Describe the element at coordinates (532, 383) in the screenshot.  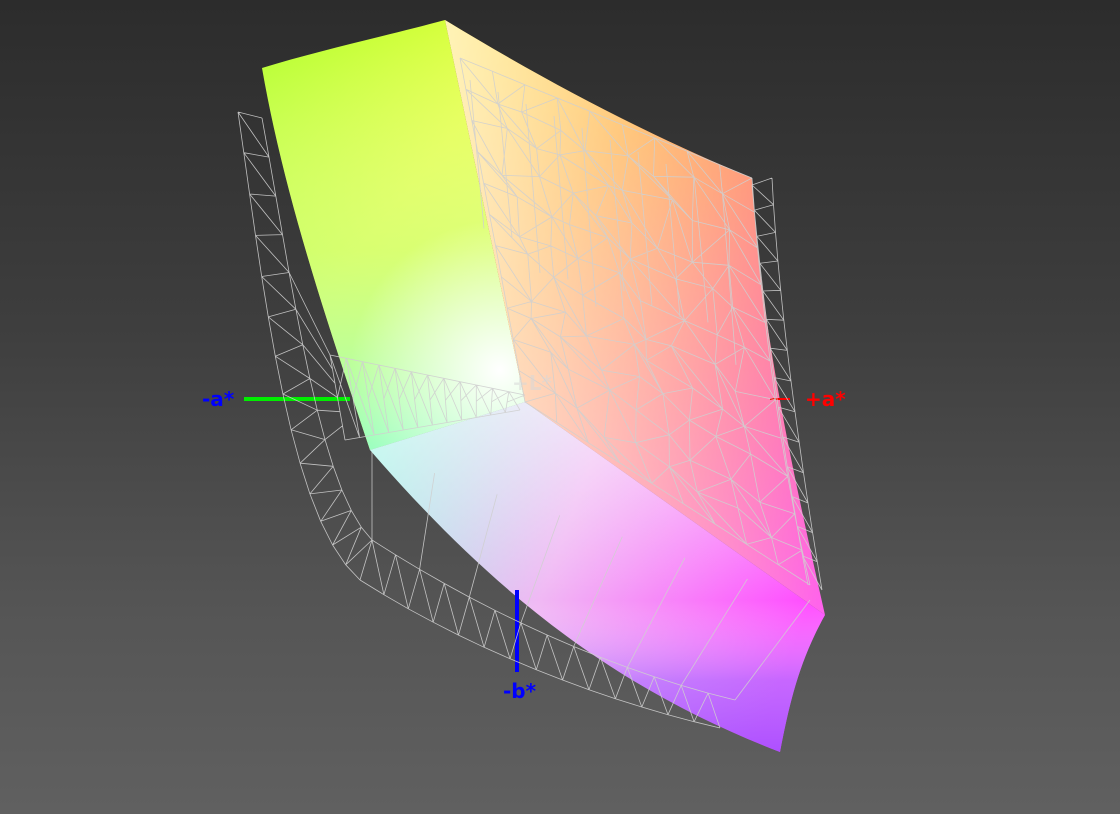
I see `pos-l-axis-label: +L*` at that location.